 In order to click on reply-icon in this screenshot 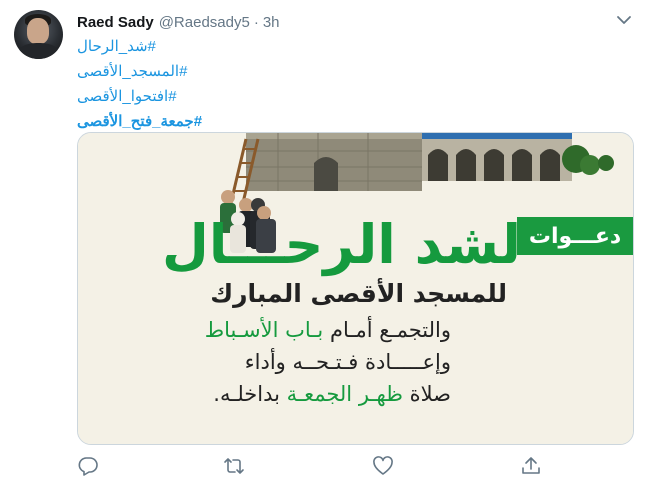, I will do `click(88, 466)`.